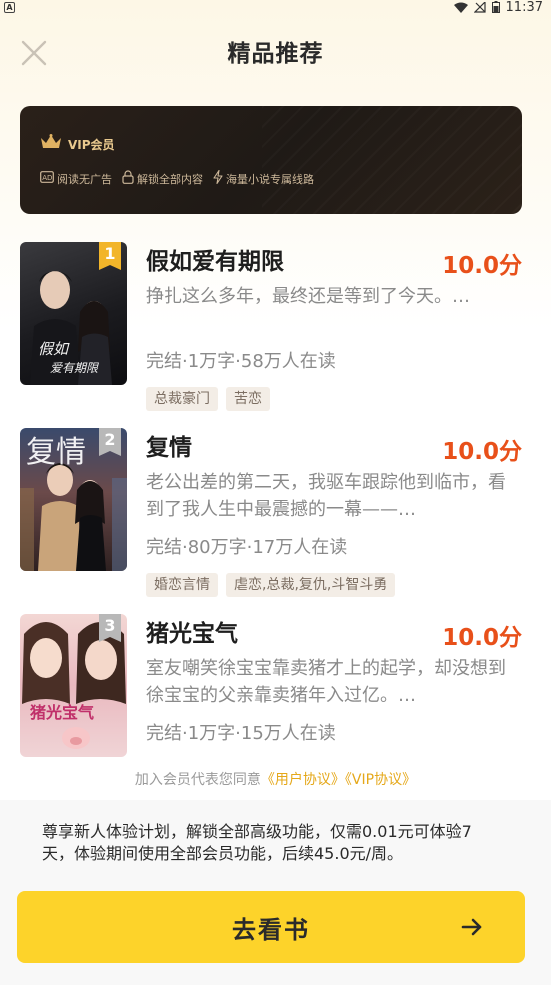 The image size is (551, 985). I want to click on status-bar: A 11:37, so click(275, 7).